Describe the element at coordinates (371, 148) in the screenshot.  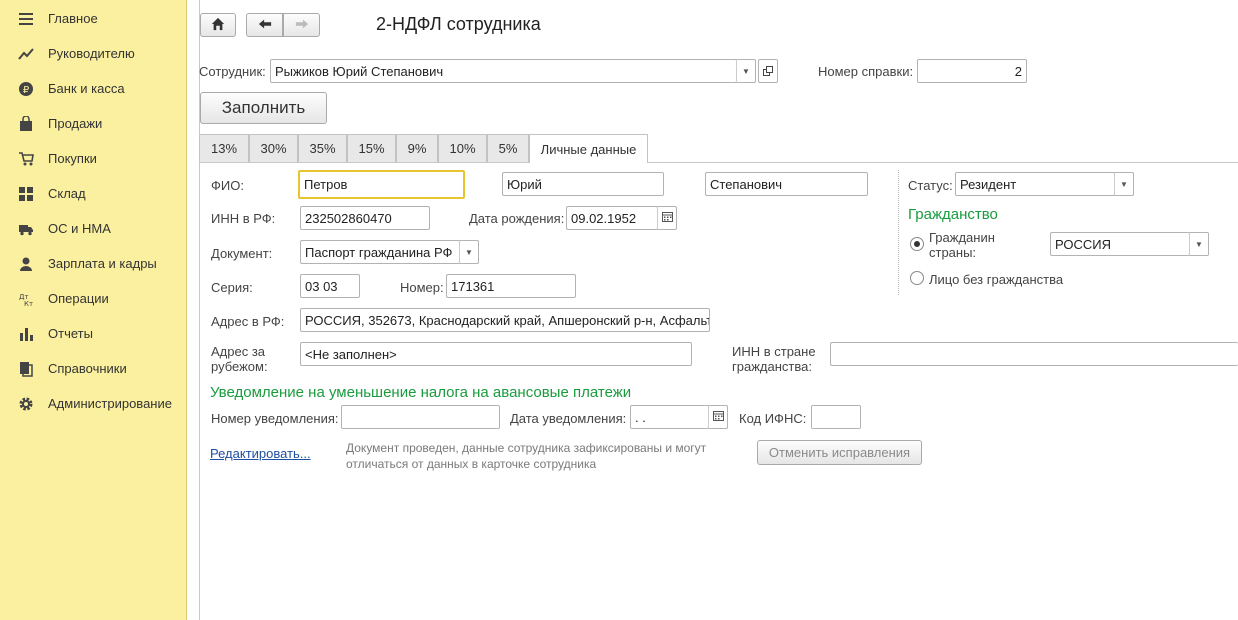
I see `tab-15: 15%` at that location.